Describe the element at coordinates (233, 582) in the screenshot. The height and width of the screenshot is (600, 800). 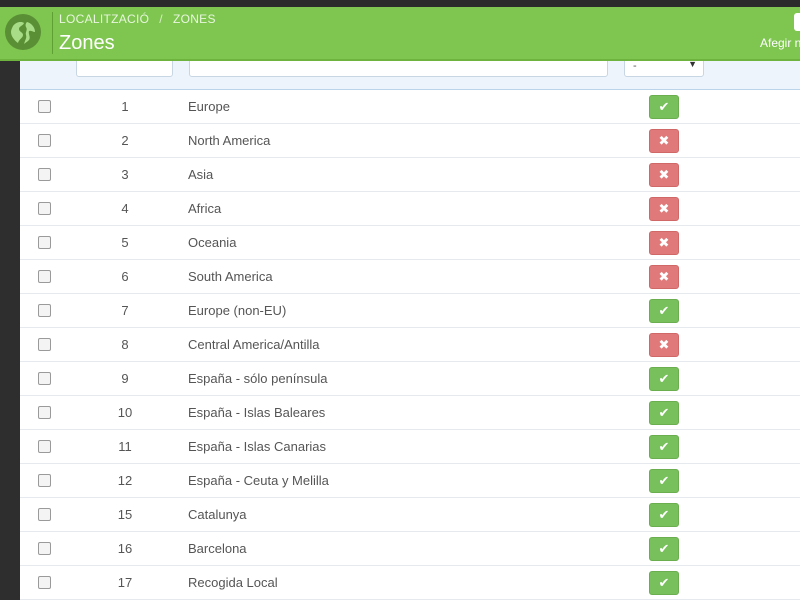
I see `zone-name: Recogida Local` at that location.